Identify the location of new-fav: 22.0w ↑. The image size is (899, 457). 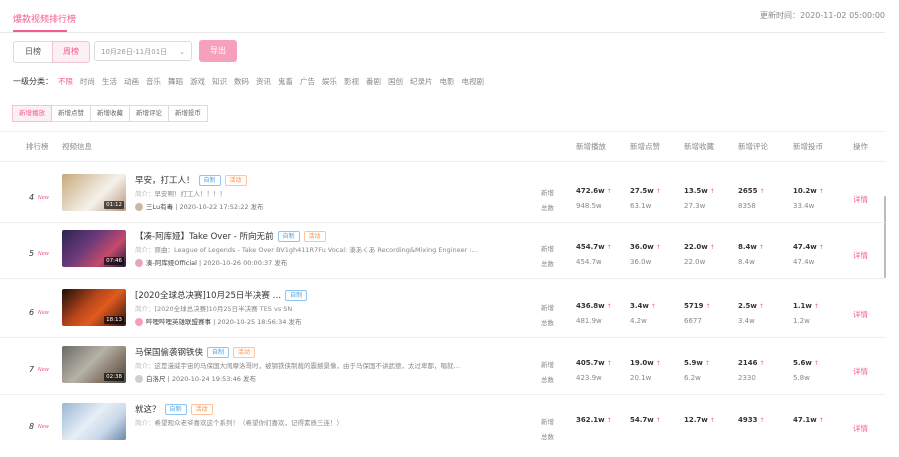
(699, 247).